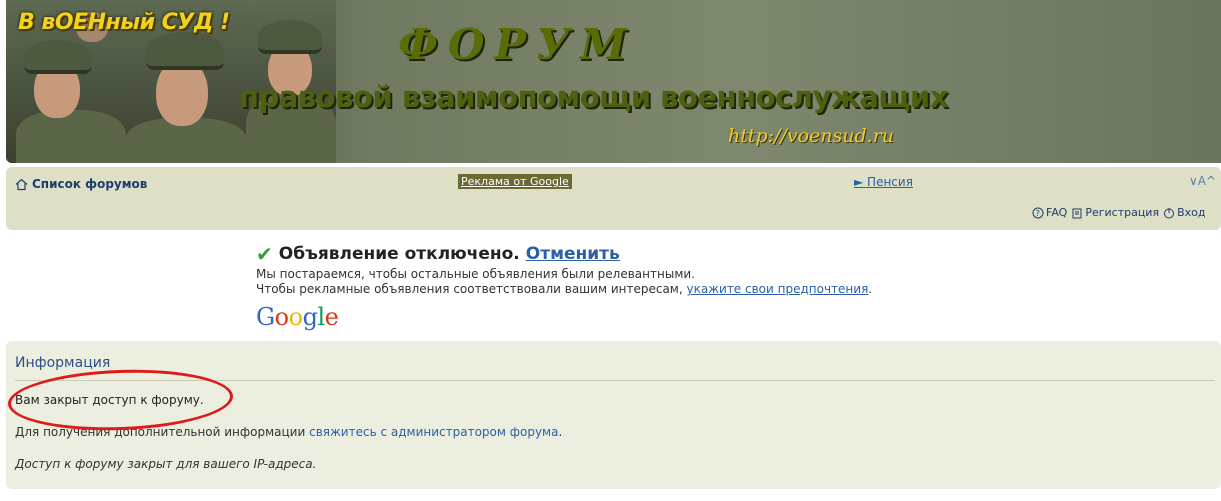 Image resolution: width=1221 pixels, height=501 pixels. What do you see at coordinates (1057, 212) in the screenshot?
I see `faq-label: FAQ` at bounding box center [1057, 212].